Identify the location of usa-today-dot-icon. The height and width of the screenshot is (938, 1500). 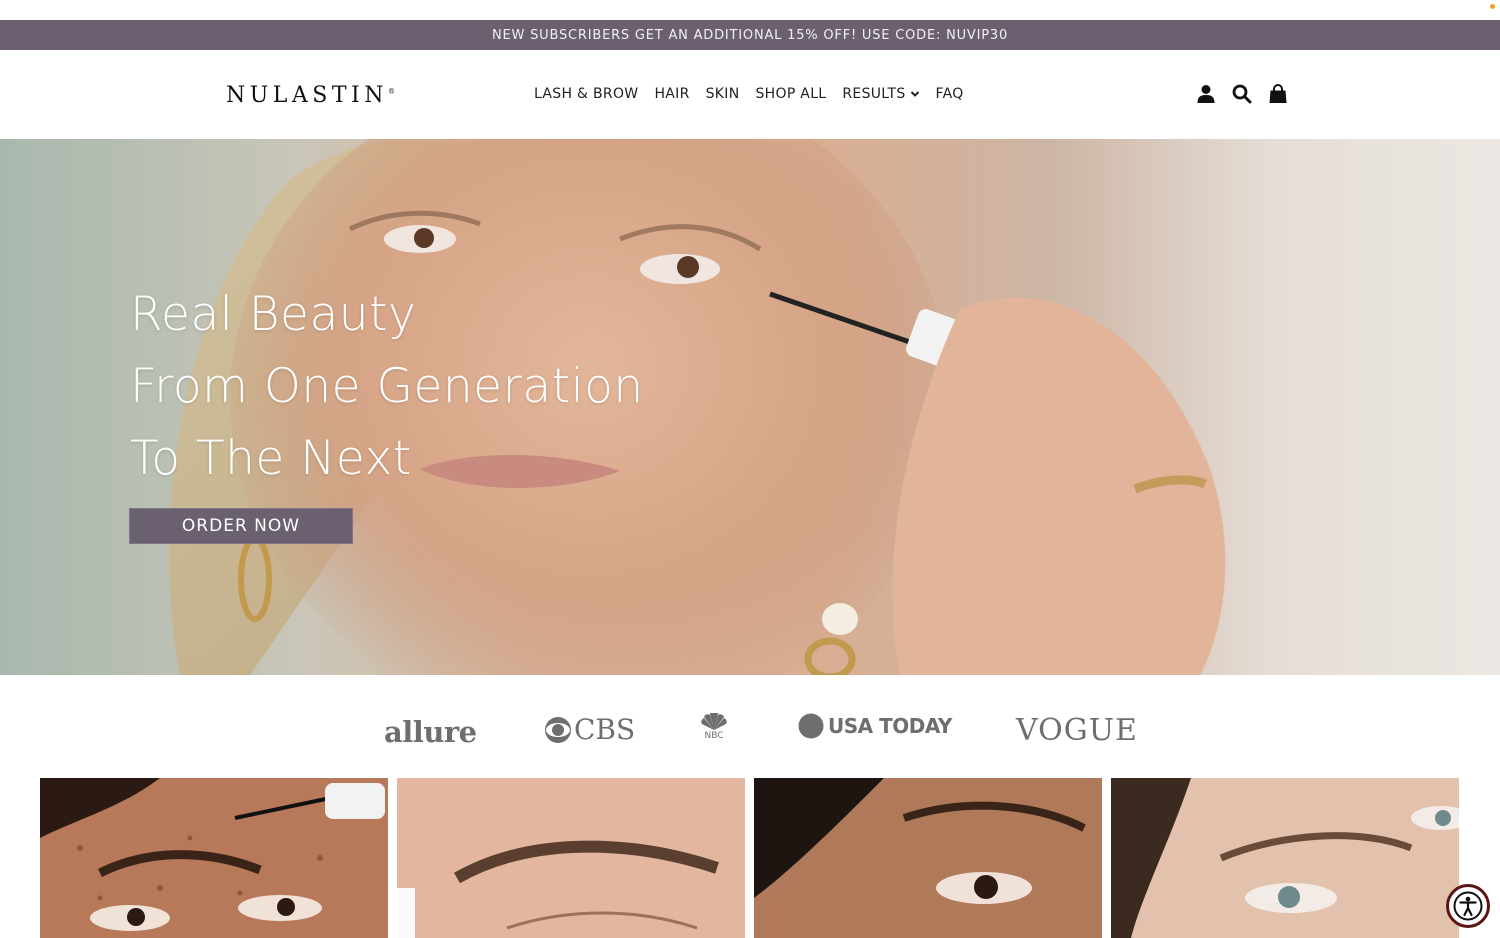
(811, 726).